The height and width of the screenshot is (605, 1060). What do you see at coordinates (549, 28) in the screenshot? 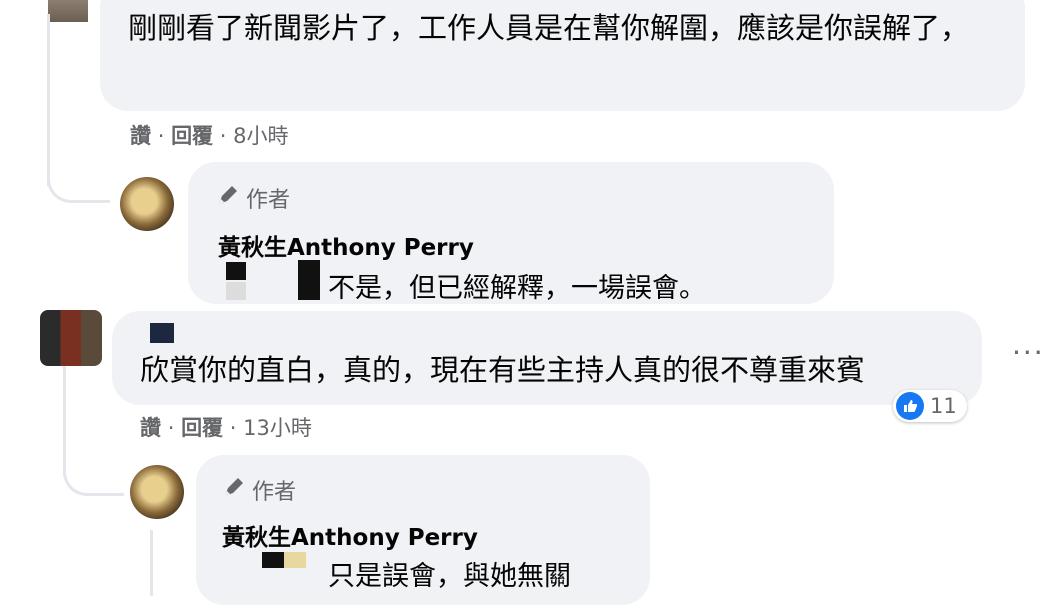
I see `comment-text: 剛剛看了新聞影片了，工作人員是在幫你解圍，應該是你誤解了，` at bounding box center [549, 28].